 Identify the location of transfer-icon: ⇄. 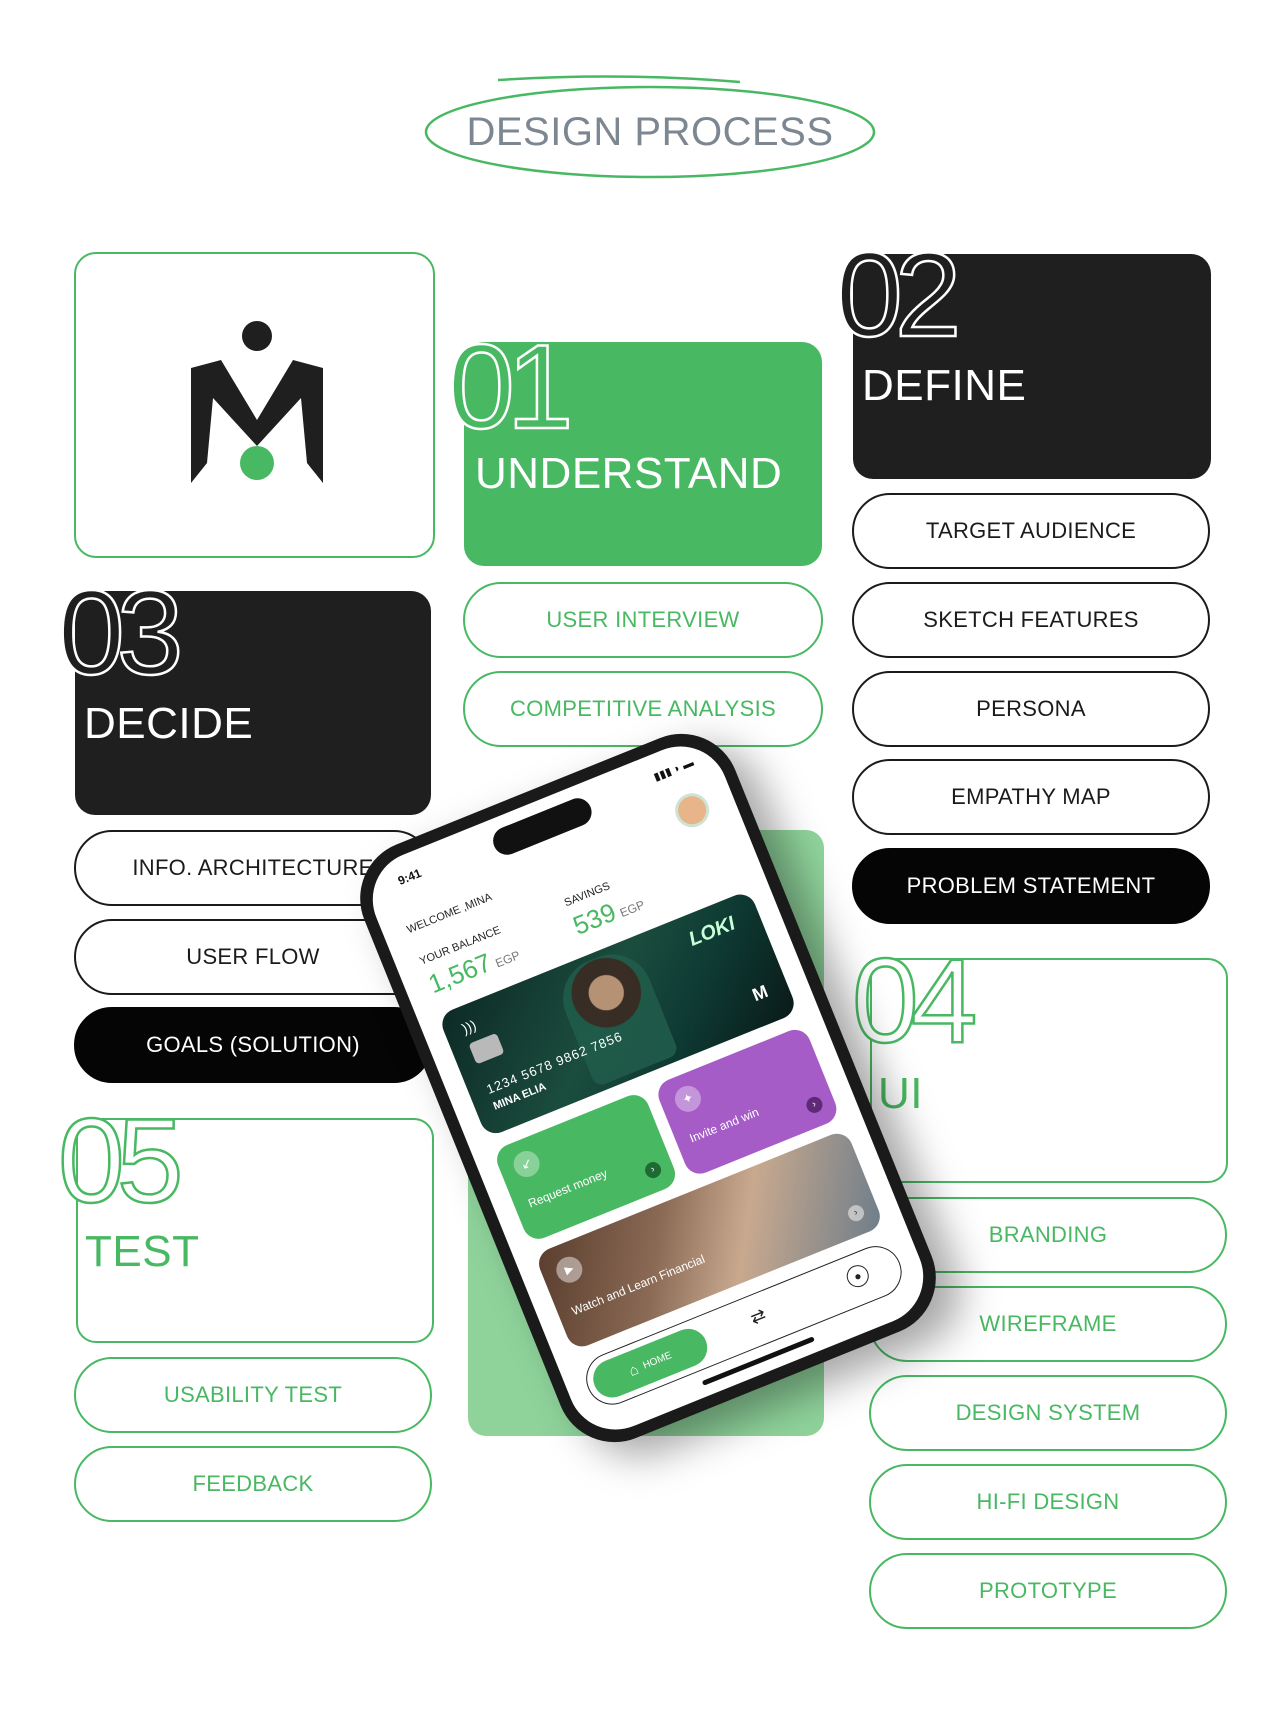
(758, 1316).